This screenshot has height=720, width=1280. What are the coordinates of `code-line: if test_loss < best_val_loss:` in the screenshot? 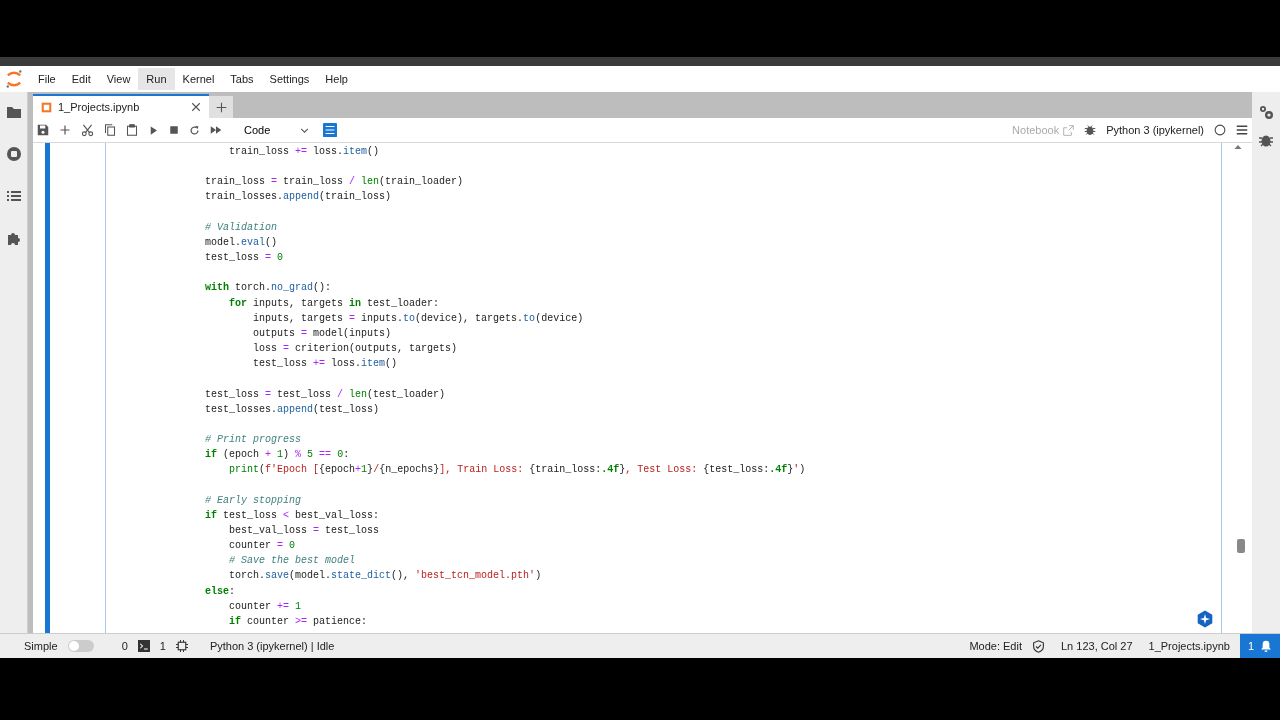 It's located at (292, 515).